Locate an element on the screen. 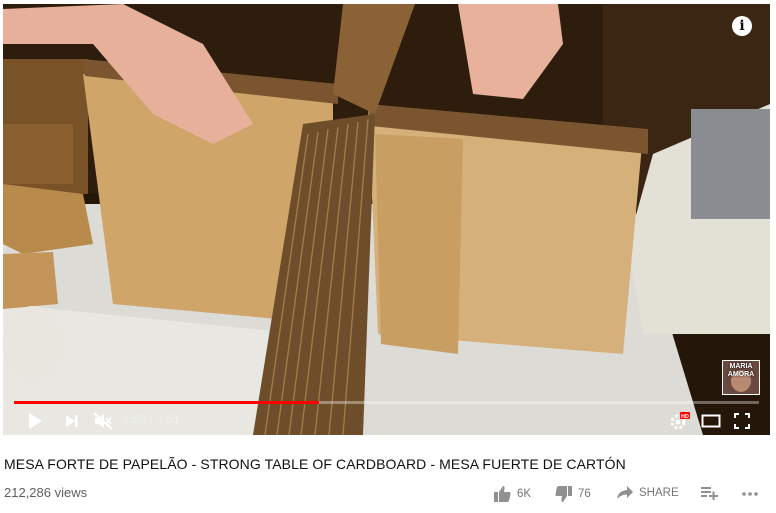 The image size is (776, 513). more-icon is located at coordinates (750, 494).